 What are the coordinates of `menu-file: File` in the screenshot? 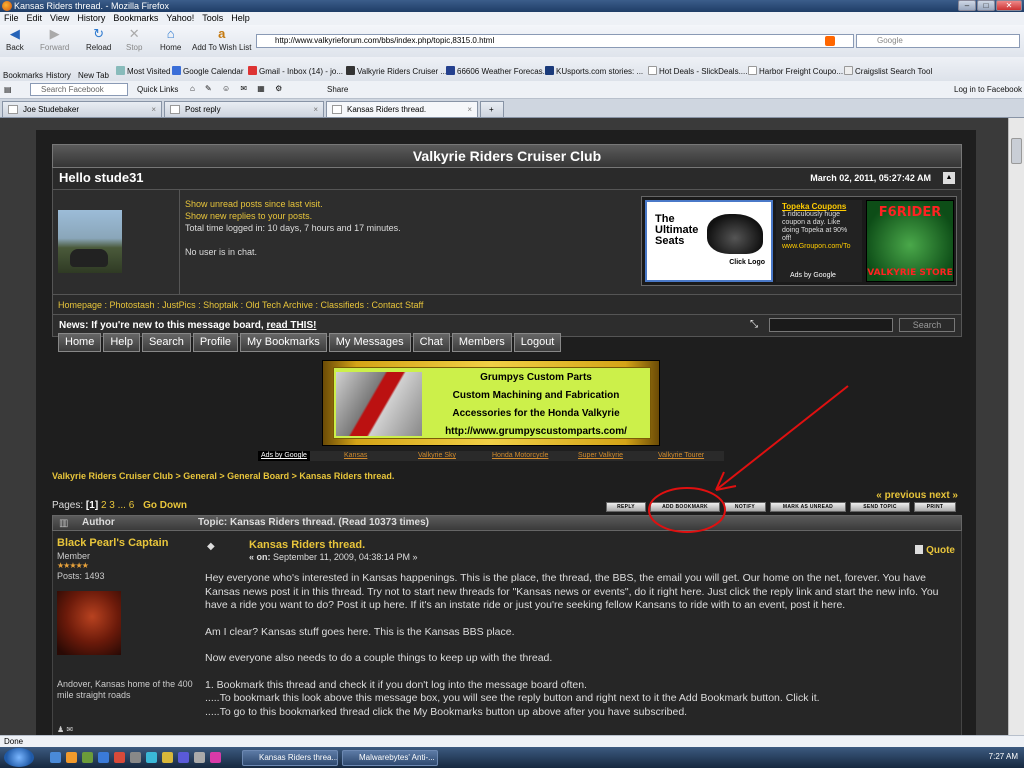 It's located at (11, 18).